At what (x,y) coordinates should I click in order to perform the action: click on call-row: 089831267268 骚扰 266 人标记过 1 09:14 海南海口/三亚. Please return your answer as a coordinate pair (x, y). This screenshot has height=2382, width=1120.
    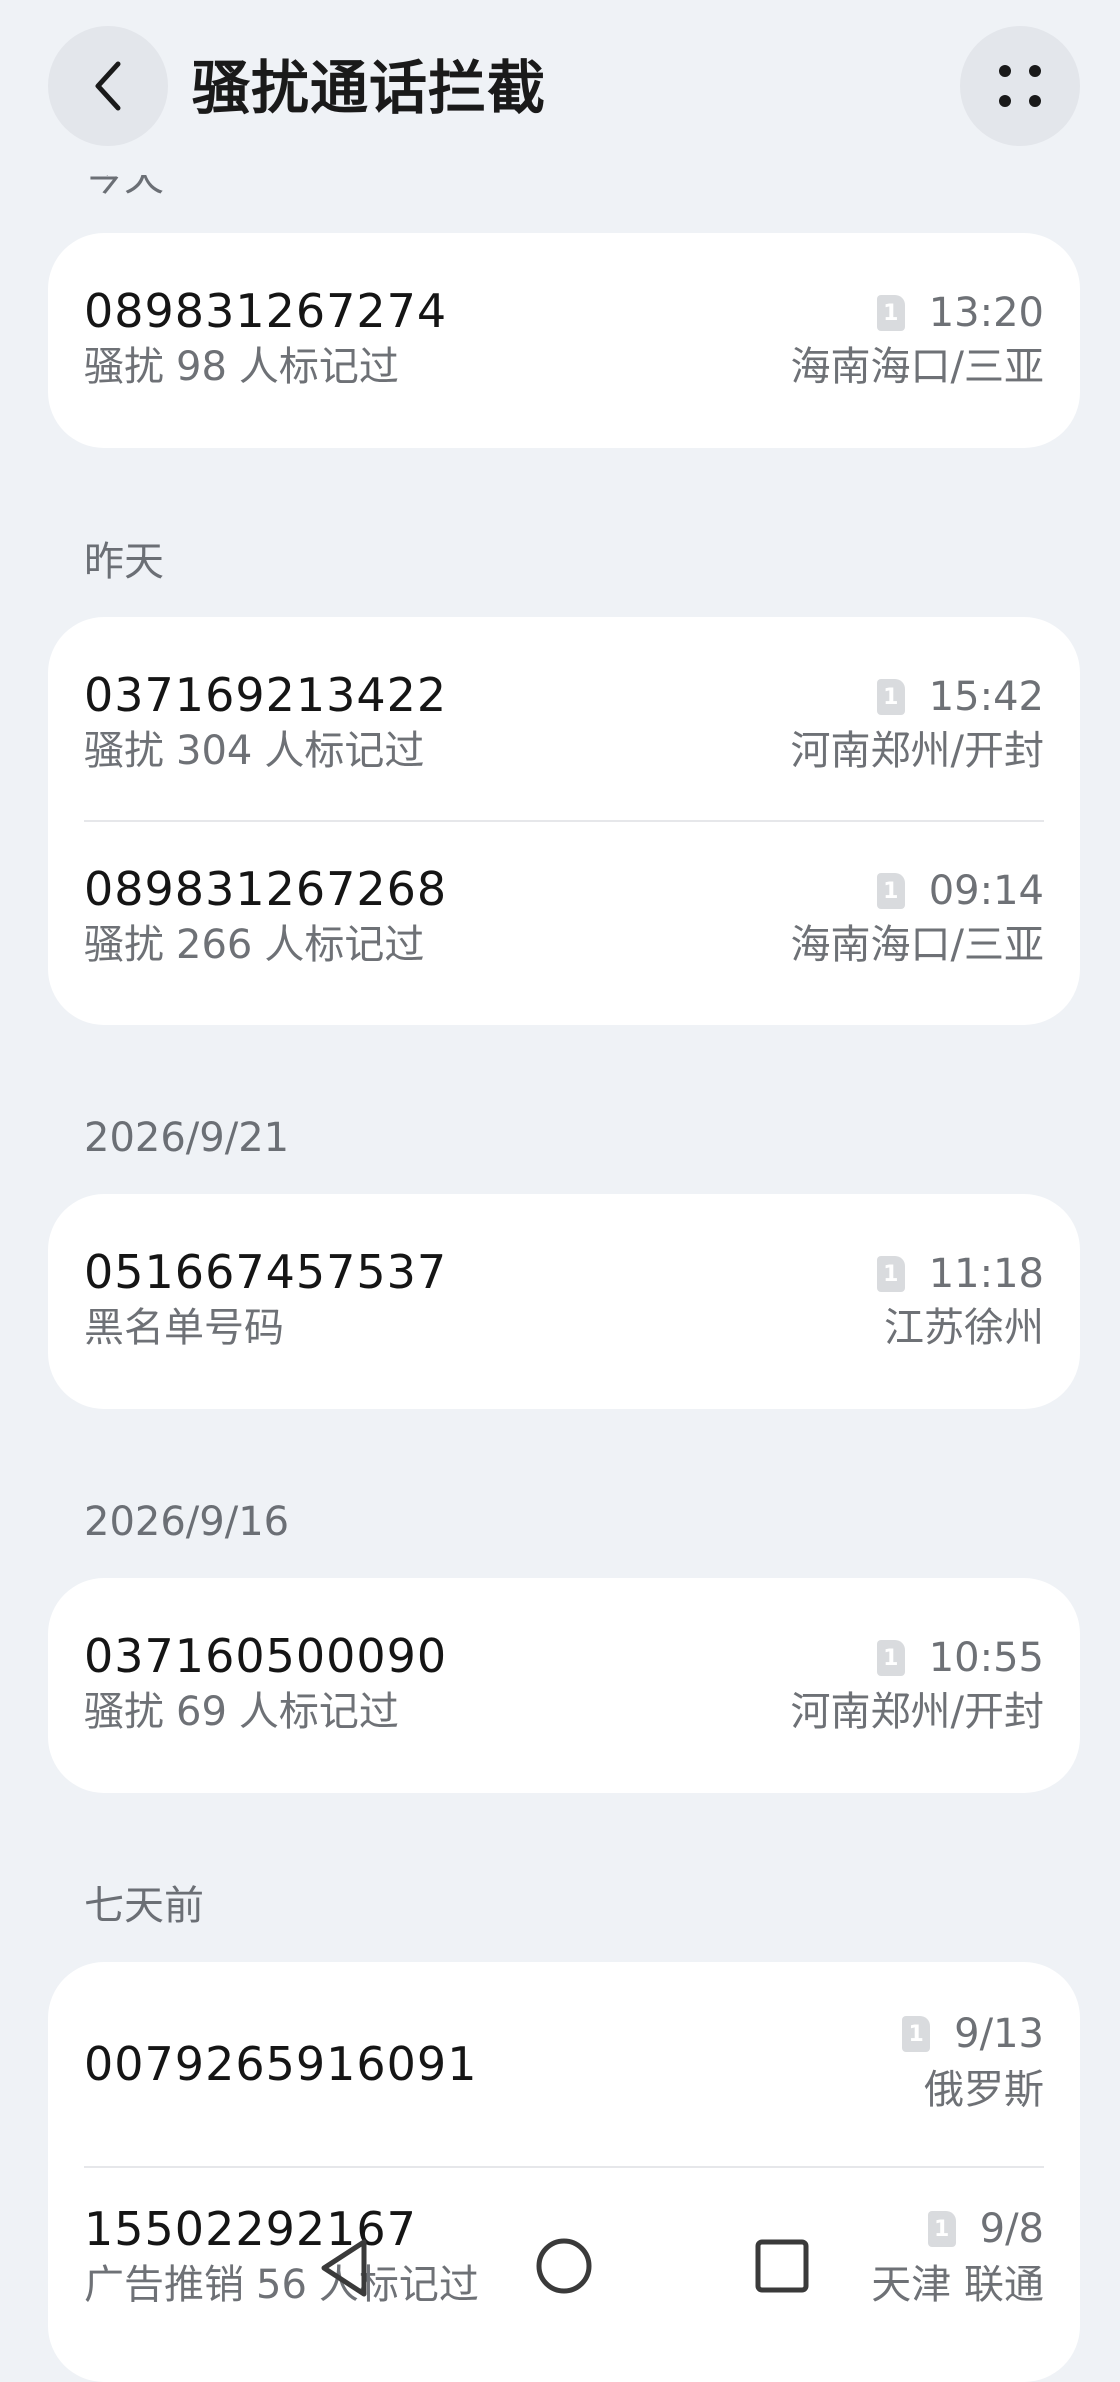
    Looking at the image, I should click on (564, 923).